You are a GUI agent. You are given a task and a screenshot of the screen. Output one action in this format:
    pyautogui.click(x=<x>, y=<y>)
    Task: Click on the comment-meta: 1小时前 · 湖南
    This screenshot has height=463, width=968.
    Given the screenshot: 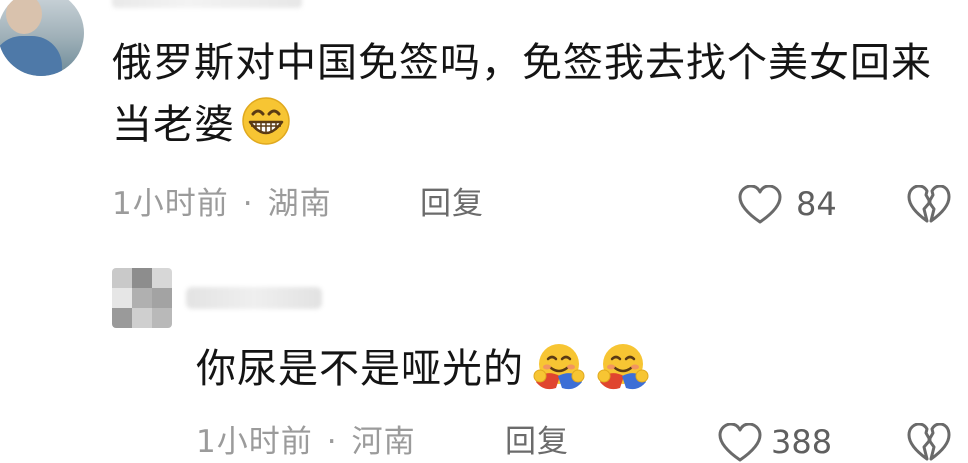 What is the action you would take?
    pyautogui.click(x=222, y=204)
    